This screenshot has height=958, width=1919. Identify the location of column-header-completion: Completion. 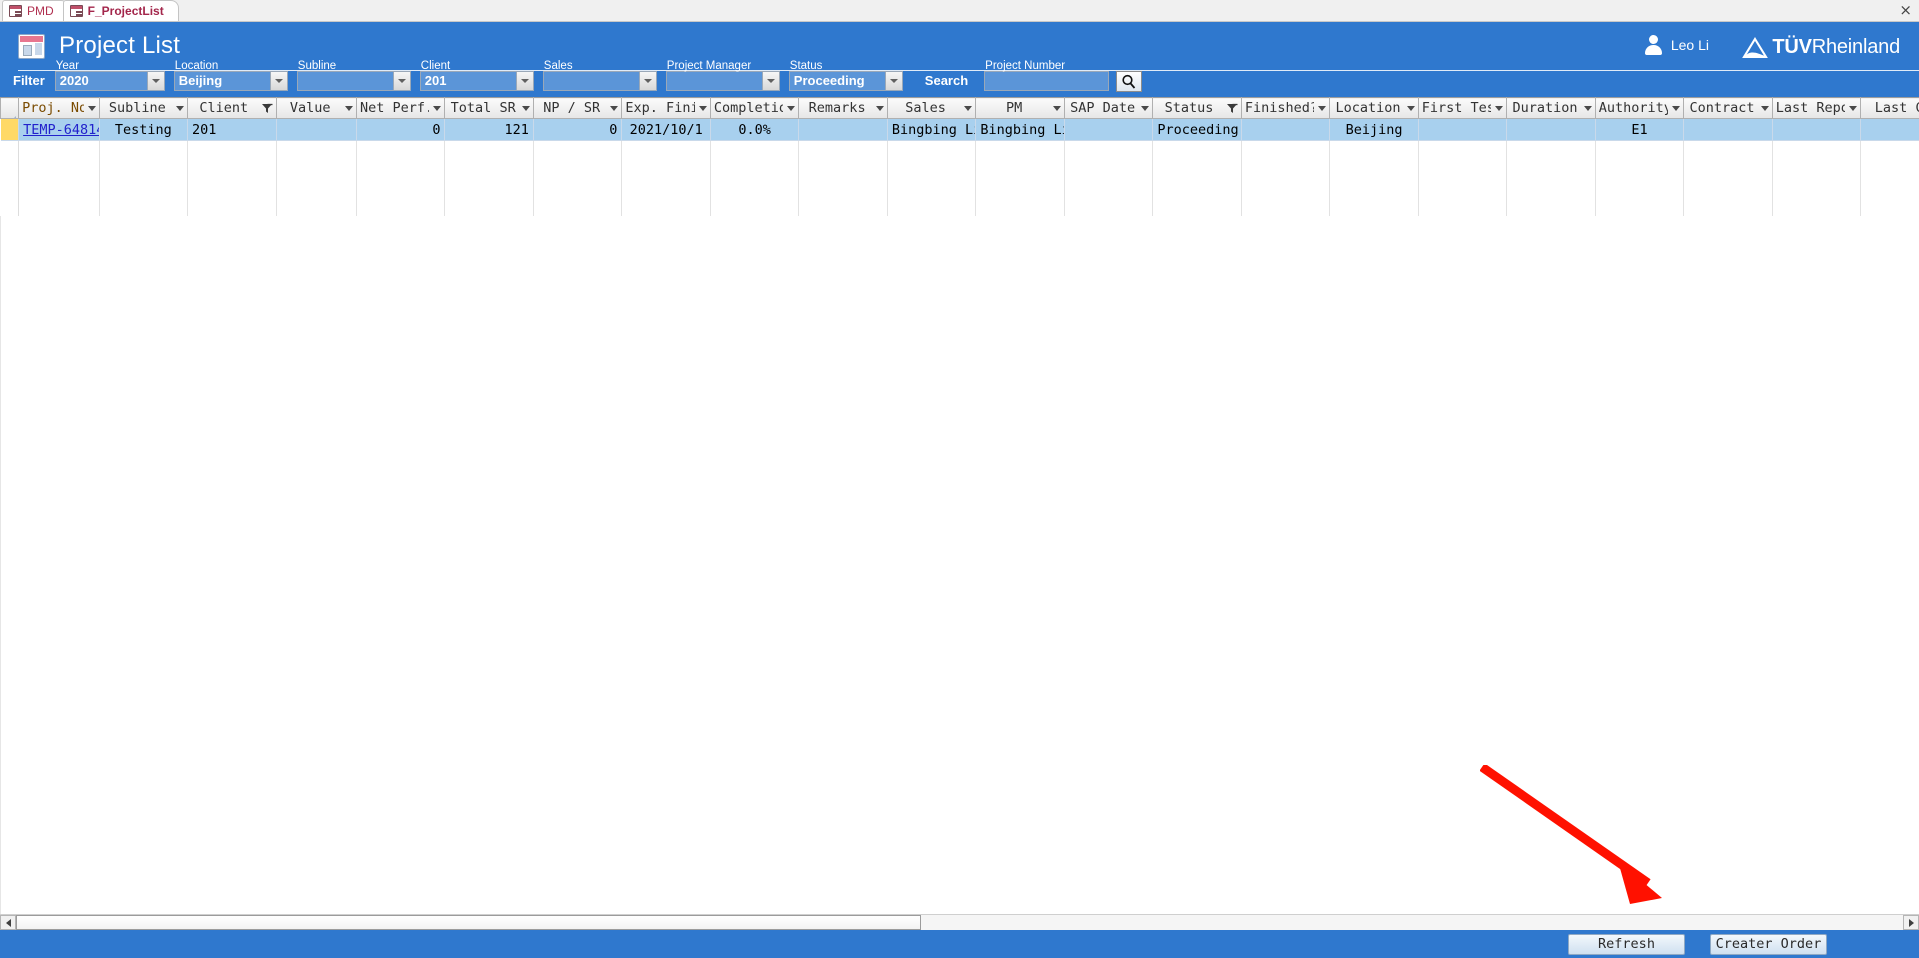
(754, 108).